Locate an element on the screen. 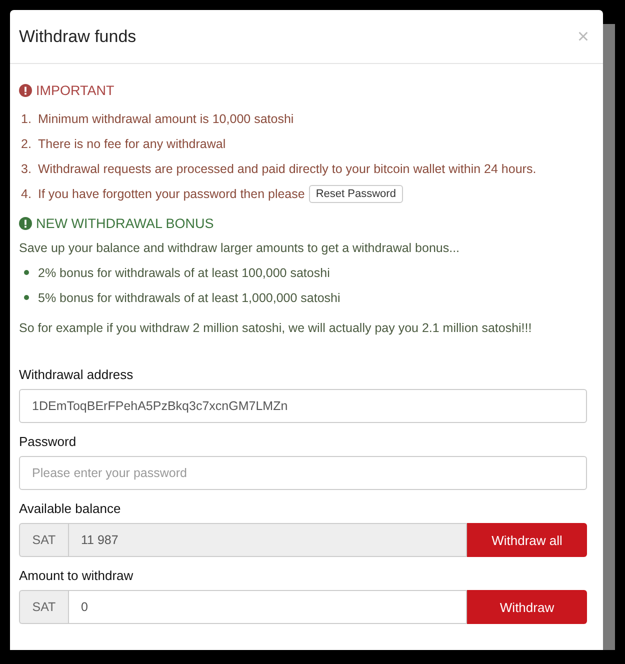 This screenshot has width=625, height=664. notice-text: Withdrawal requests are processed and paid directly to your bitcoin wallet within 24 hours. is located at coordinates (287, 169).